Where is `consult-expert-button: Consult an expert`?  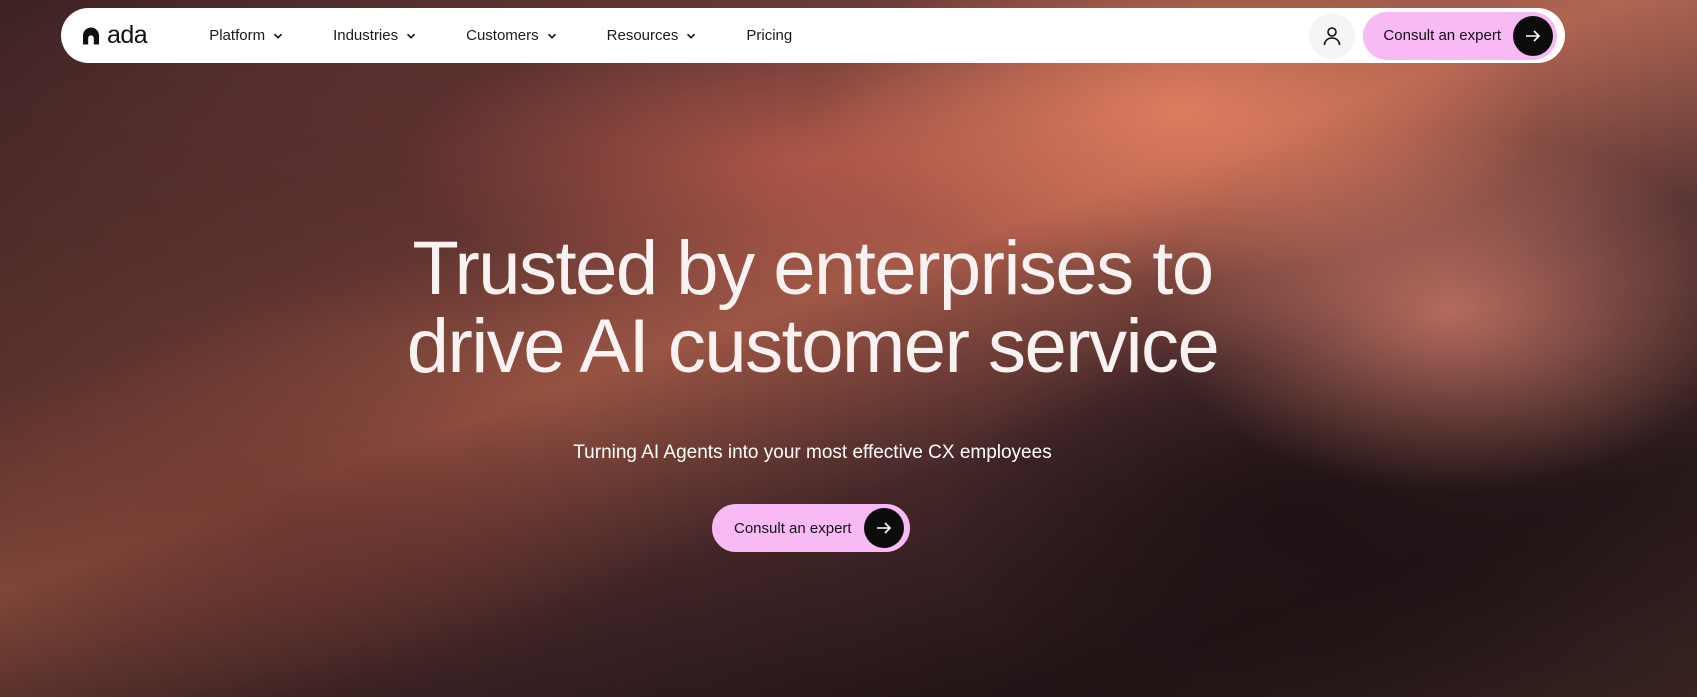 consult-expert-button: Consult an expert is located at coordinates (1460, 35).